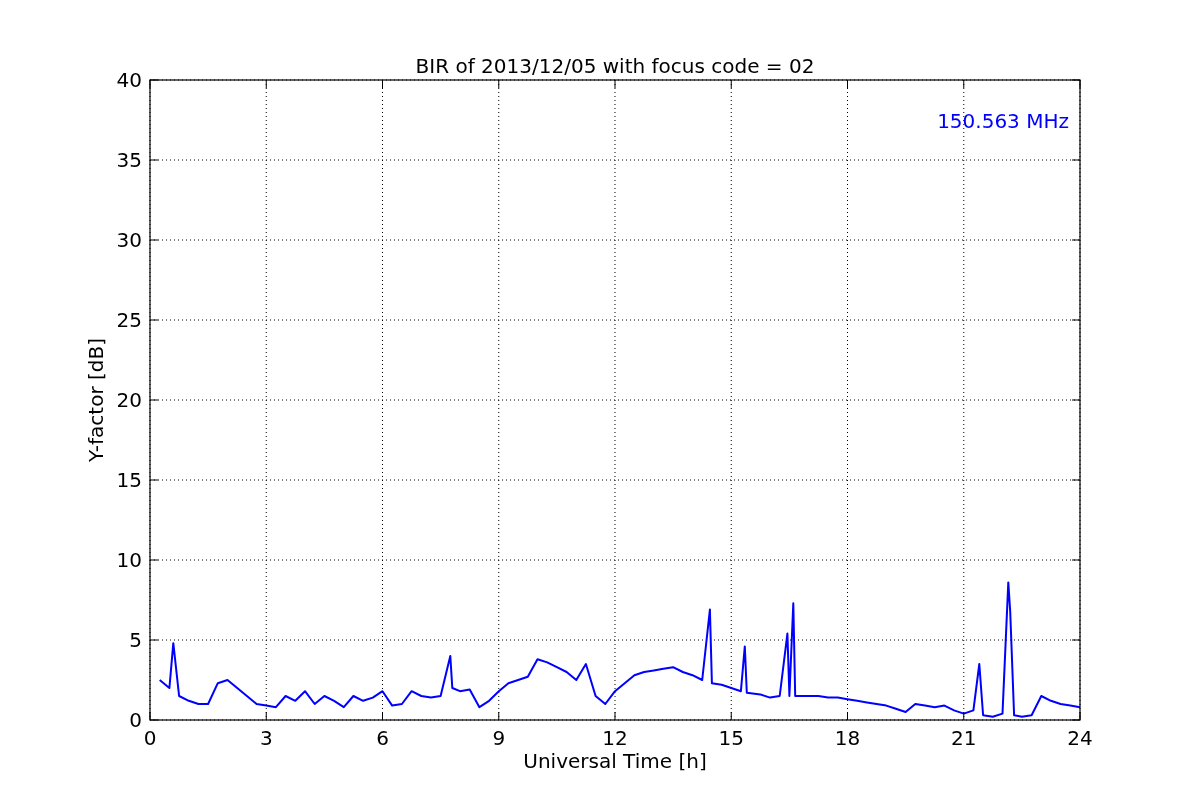 The width and height of the screenshot is (1200, 800). Describe the element at coordinates (150, 738) in the screenshot. I see `x-tick-label: 0` at that location.